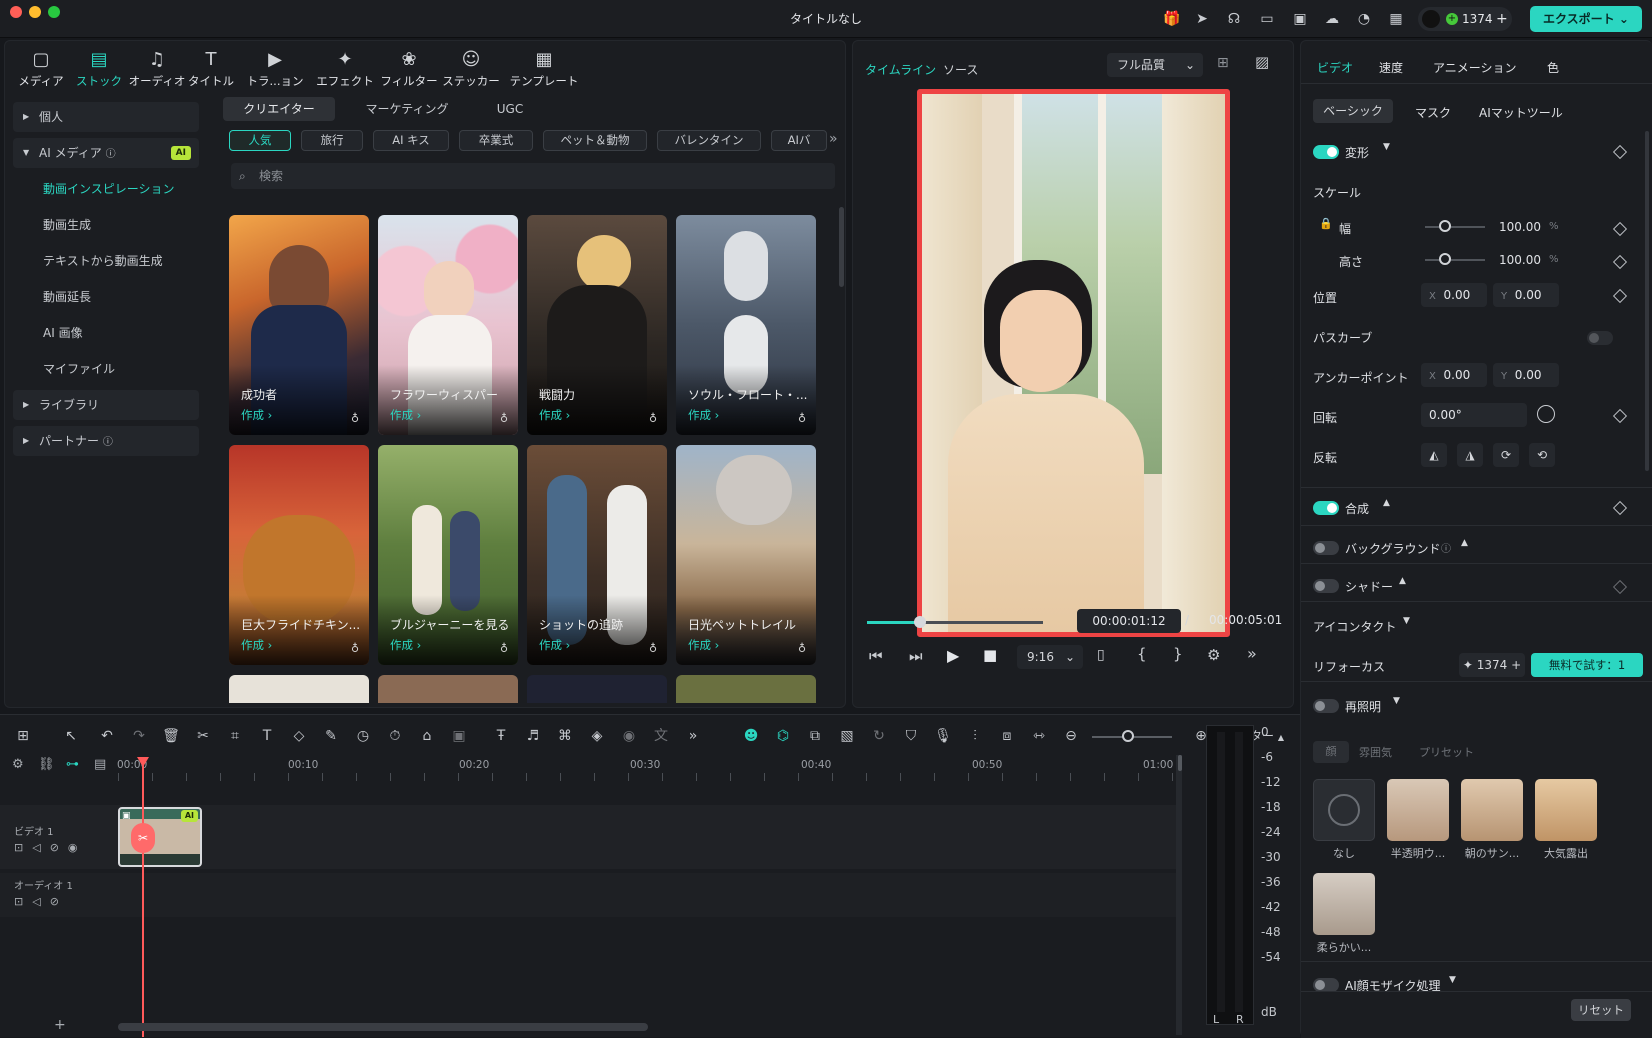 Image resolution: width=1652 pixels, height=1038 pixels. I want to click on delete-icon: 🗑, so click(171, 736).